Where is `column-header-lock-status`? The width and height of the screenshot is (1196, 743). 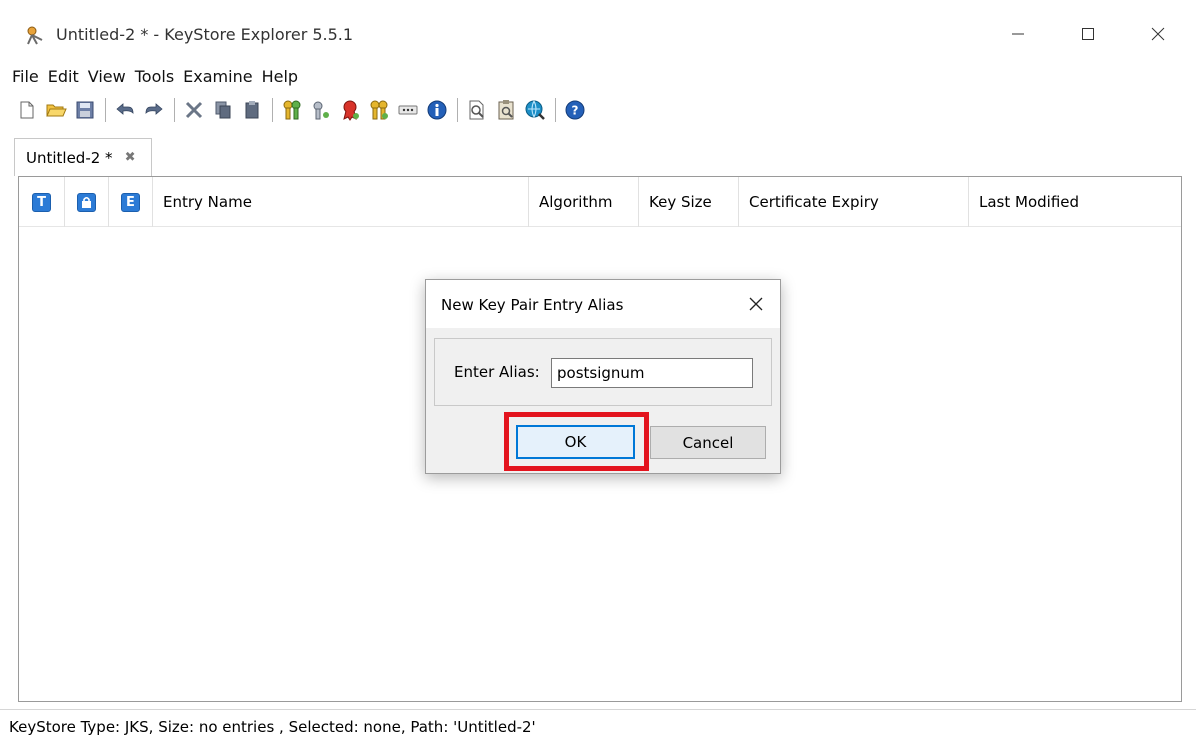 column-header-lock-status is located at coordinates (87, 202).